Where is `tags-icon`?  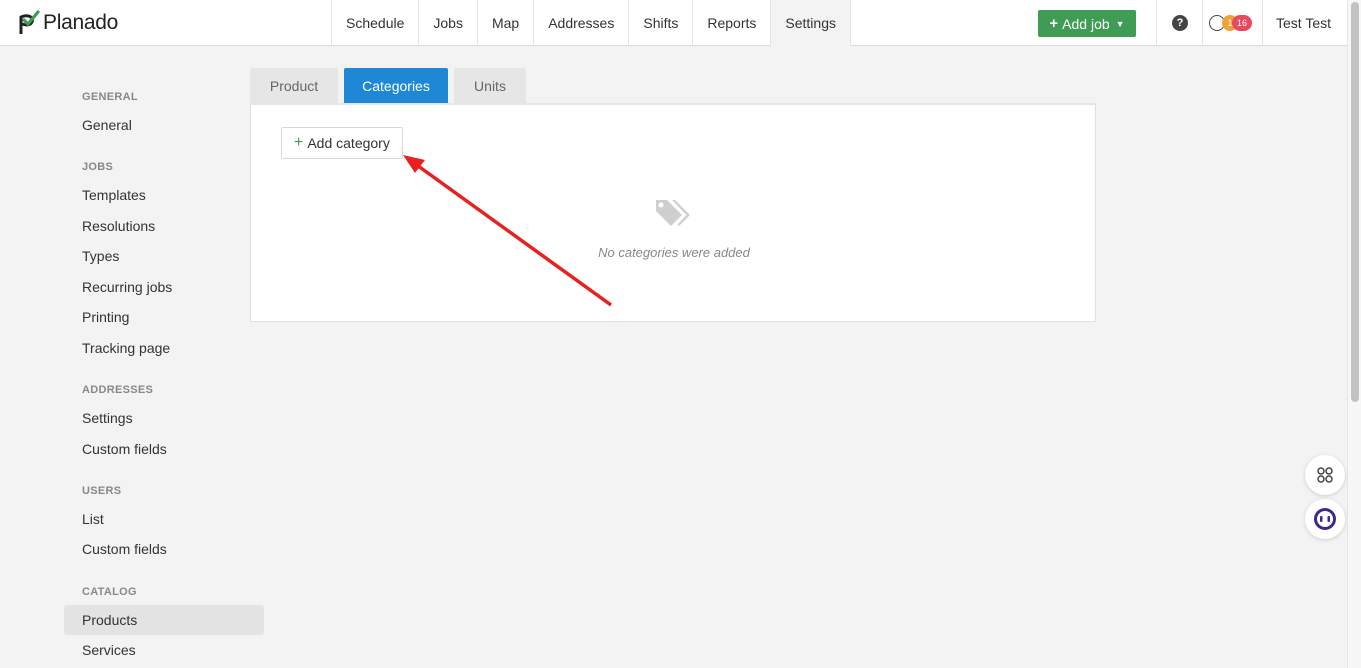
tags-icon is located at coordinates (673, 213).